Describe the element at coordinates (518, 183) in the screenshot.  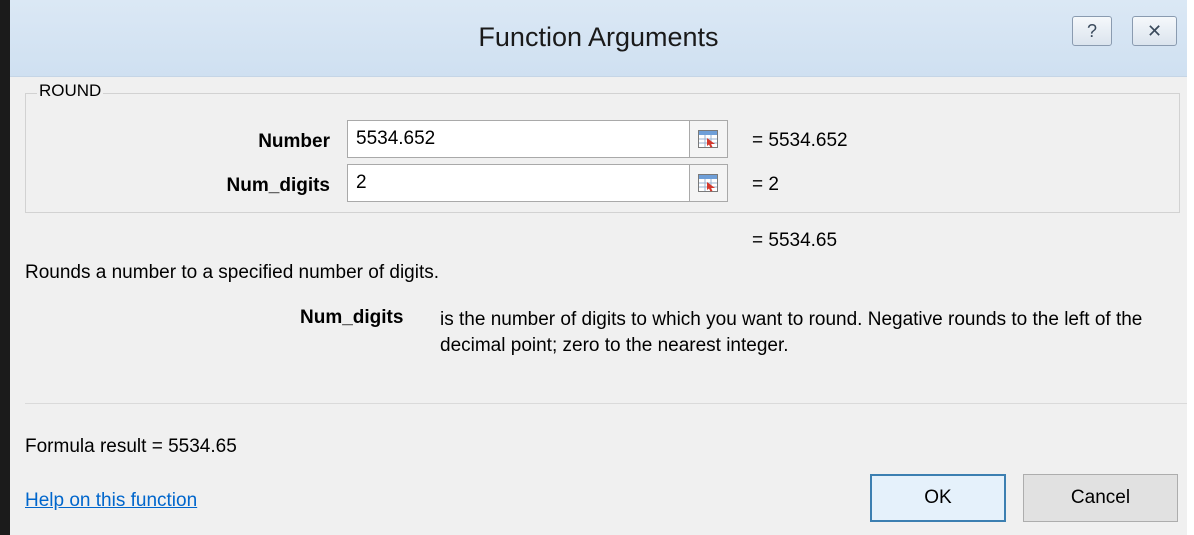
I see `num-digits-input` at that location.